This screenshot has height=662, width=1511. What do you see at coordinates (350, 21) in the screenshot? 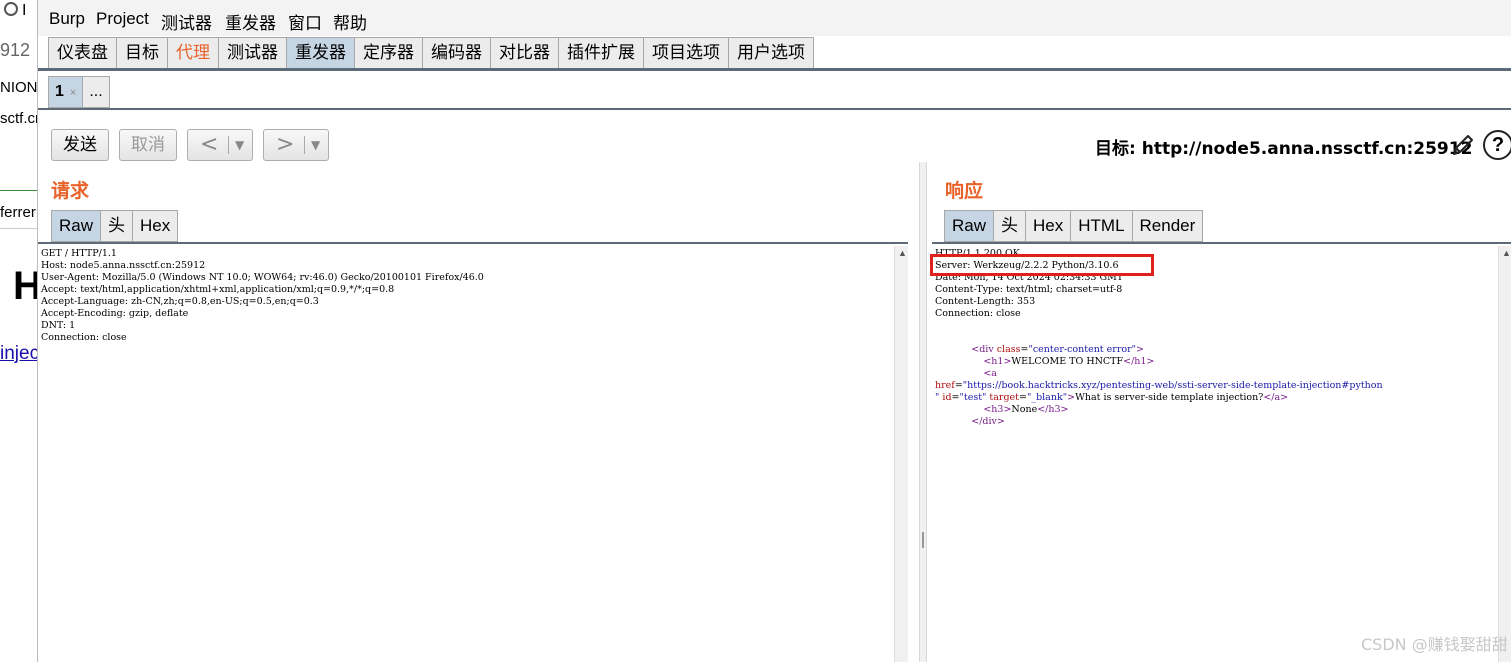
I see `menu-help: 帮助` at bounding box center [350, 21].